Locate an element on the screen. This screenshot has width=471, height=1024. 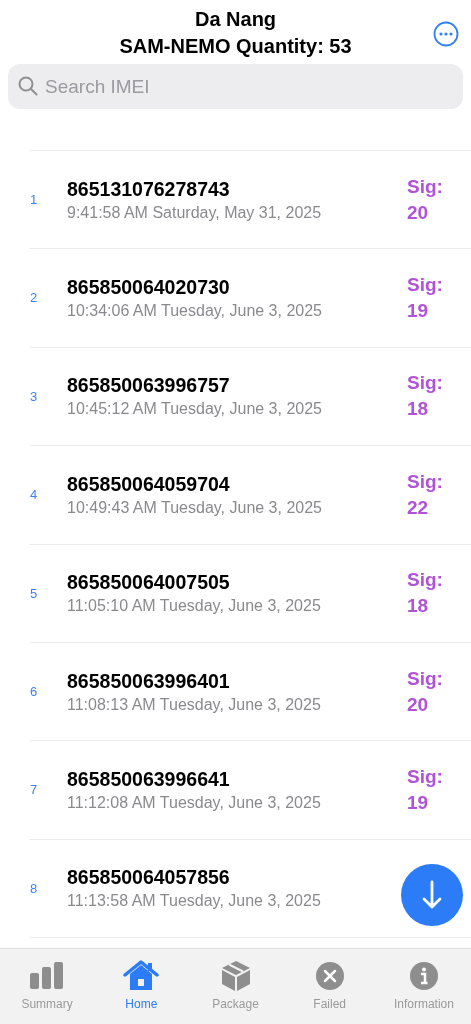
timestamp: 10:49:43 AM Tuesday, June 3, 2025 is located at coordinates (194, 507).